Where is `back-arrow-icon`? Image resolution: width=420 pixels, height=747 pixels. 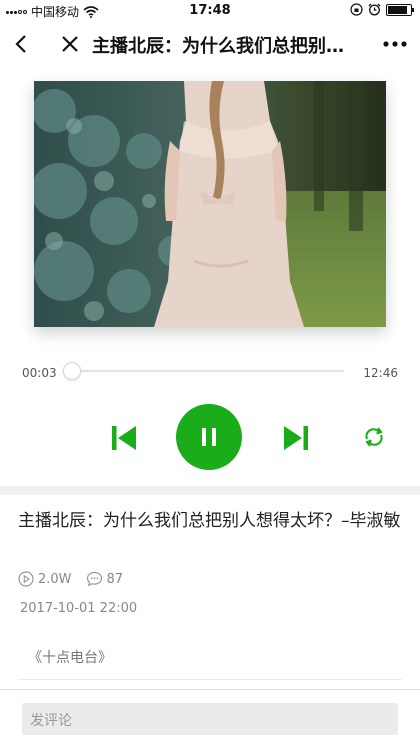
back-arrow-icon is located at coordinates (22, 44).